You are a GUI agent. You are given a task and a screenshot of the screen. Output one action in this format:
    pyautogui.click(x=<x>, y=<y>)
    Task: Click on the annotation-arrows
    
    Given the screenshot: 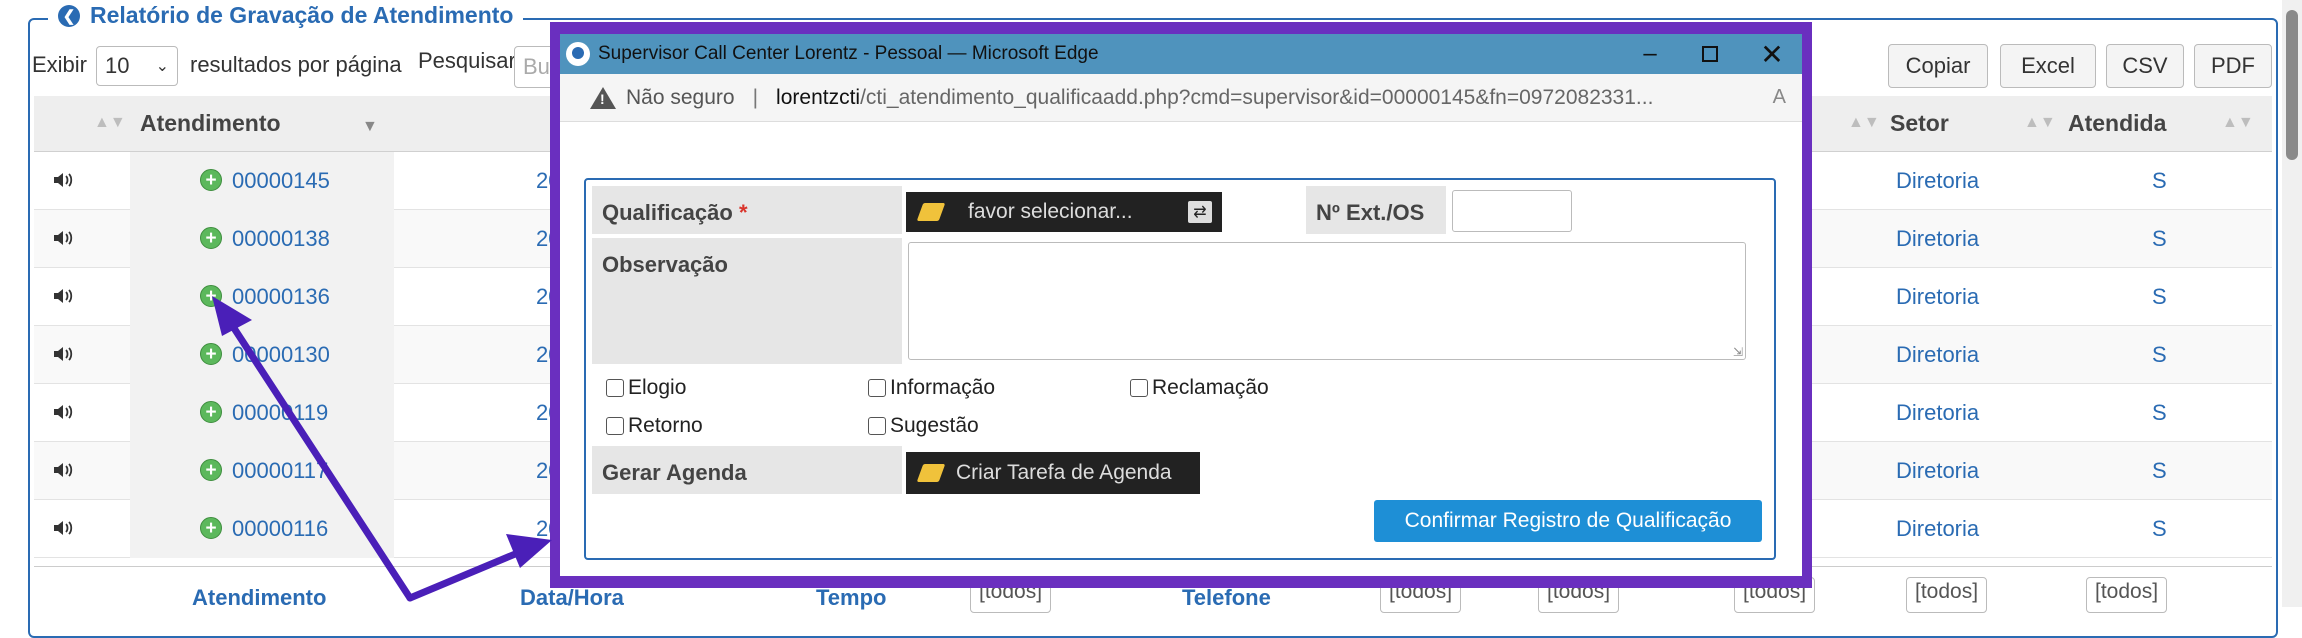 What is the action you would take?
    pyautogui.click(x=382, y=449)
    